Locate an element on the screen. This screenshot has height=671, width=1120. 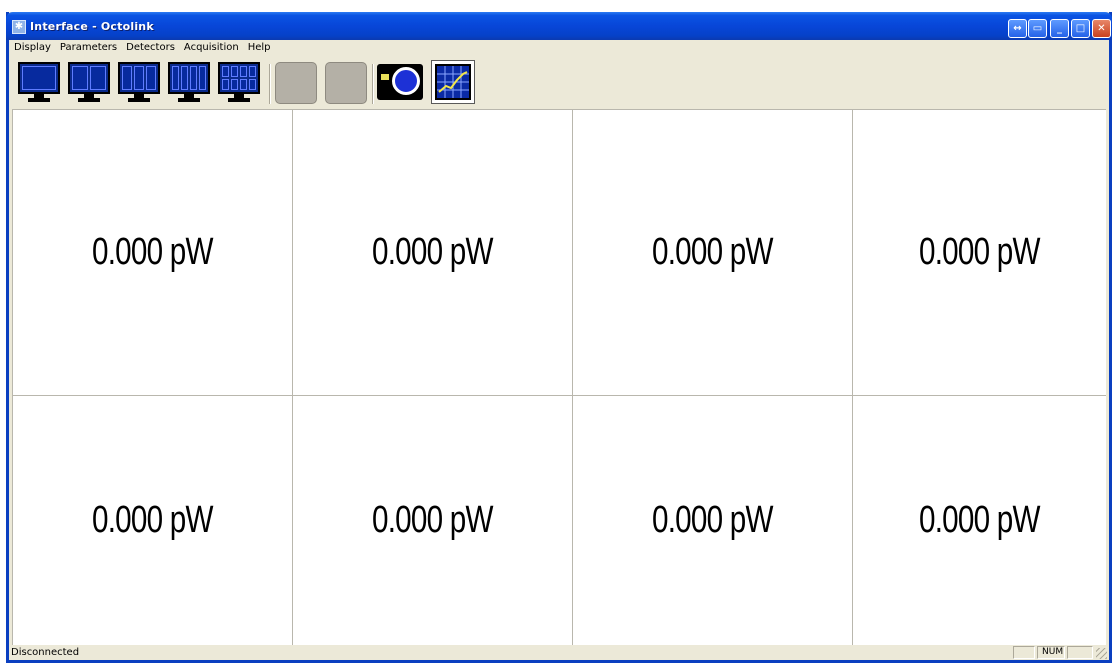
detector-cell-1: 0.000 pW is located at coordinates (152, 252).